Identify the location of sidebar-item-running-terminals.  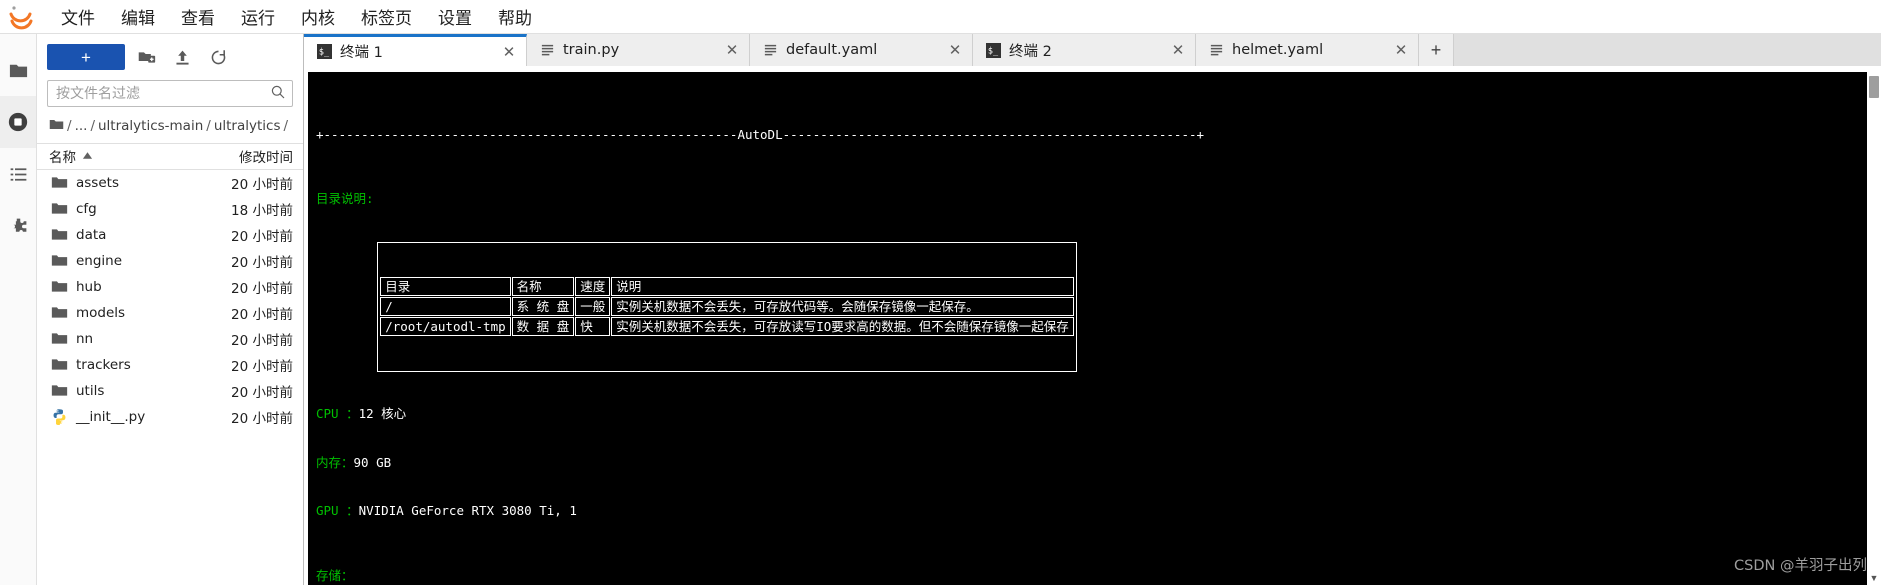
(18, 122).